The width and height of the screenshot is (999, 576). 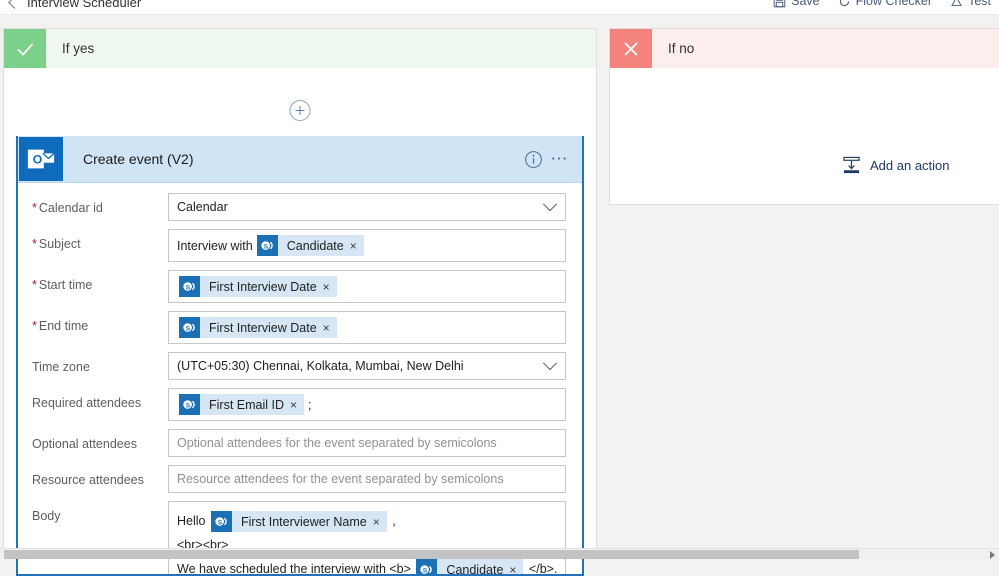 I want to click on dynamic-token-first-email-id: S First Email ID ×, so click(x=241, y=404).